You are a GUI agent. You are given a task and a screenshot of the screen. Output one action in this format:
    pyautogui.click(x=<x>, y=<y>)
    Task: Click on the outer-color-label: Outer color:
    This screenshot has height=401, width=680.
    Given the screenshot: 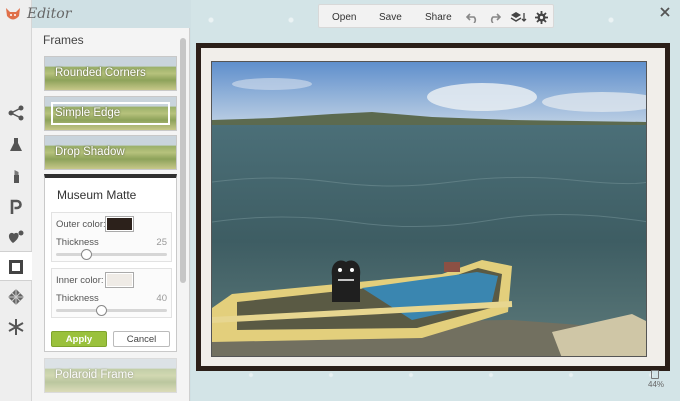 What is the action you would take?
    pyautogui.click(x=81, y=224)
    